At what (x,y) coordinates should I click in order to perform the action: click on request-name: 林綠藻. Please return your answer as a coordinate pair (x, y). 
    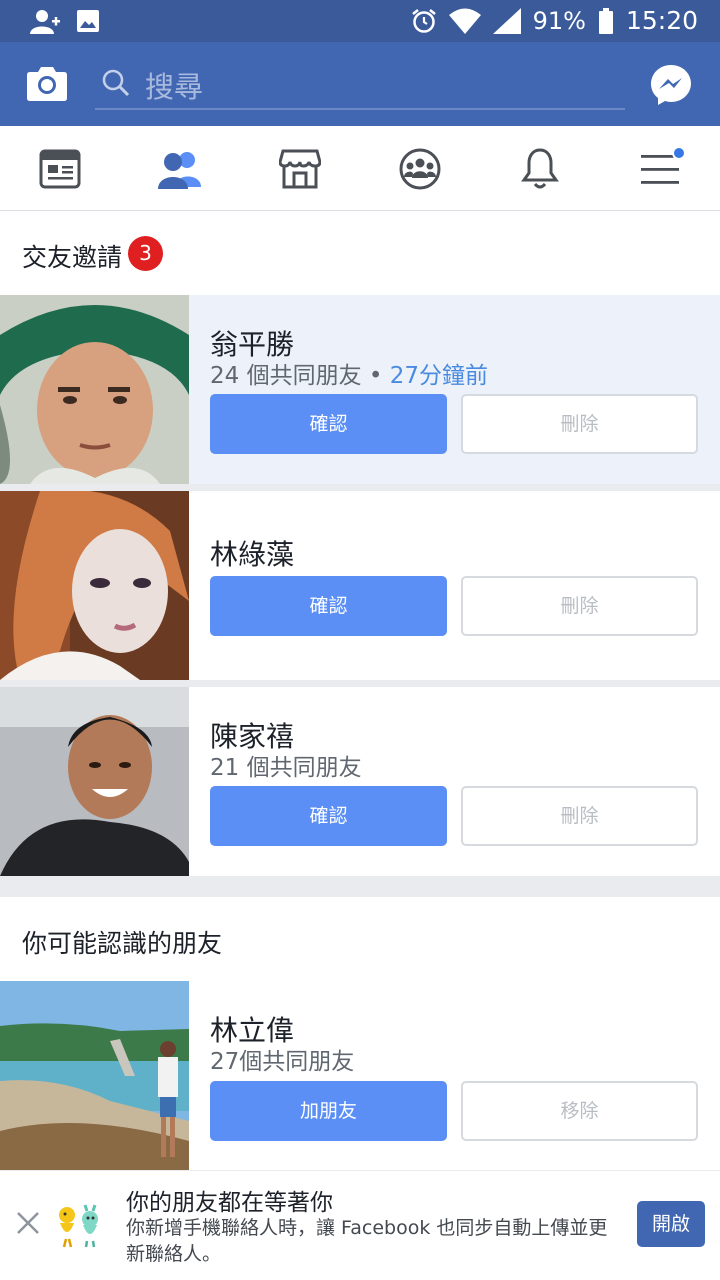
    Looking at the image, I should click on (252, 553).